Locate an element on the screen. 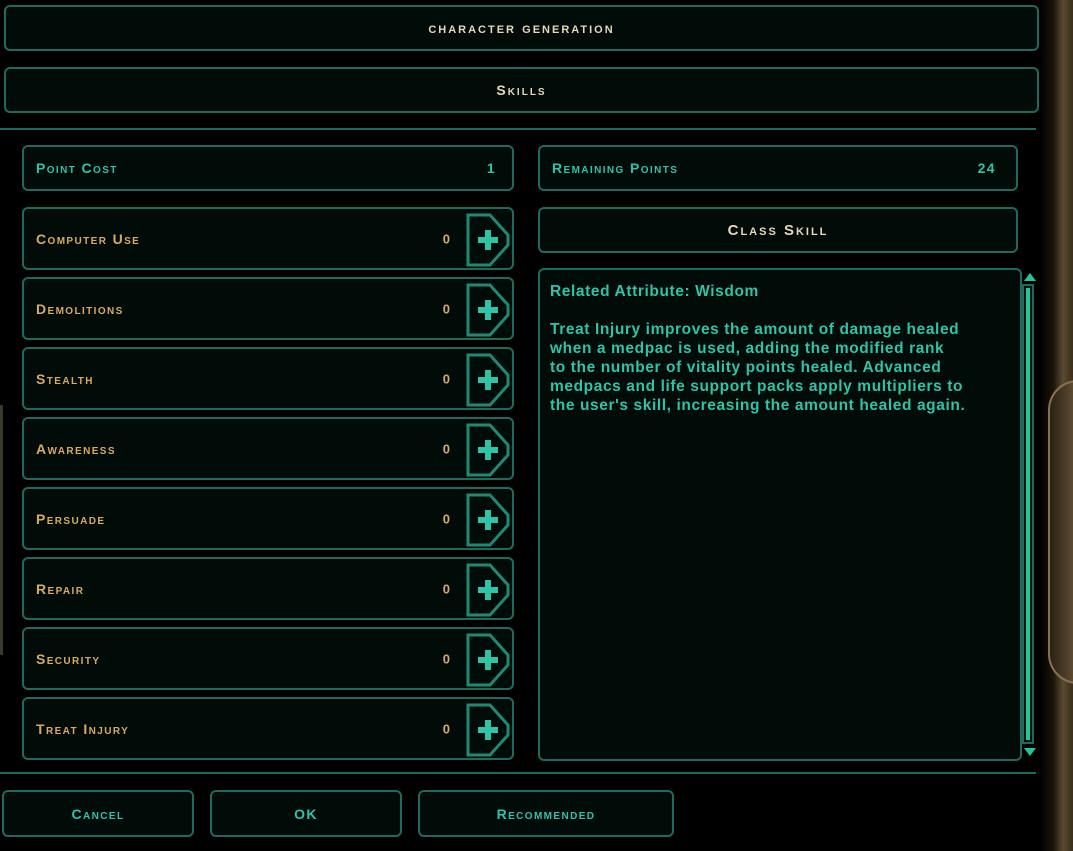 Image resolution: width=1073 pixels, height=851 pixels. header-panel: character generation is located at coordinates (521, 28).